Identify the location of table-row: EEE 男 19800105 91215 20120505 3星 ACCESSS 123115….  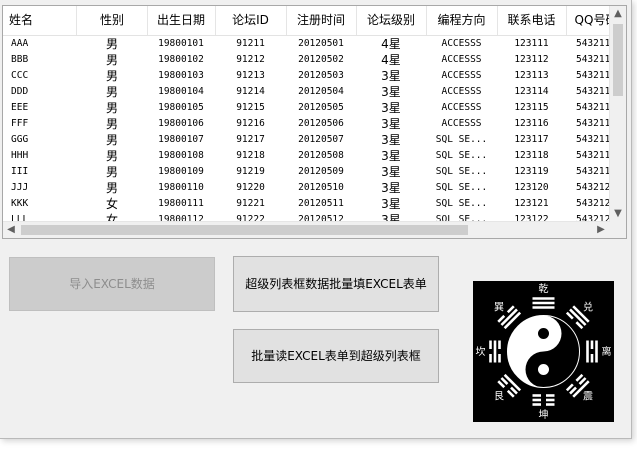
(306, 108).